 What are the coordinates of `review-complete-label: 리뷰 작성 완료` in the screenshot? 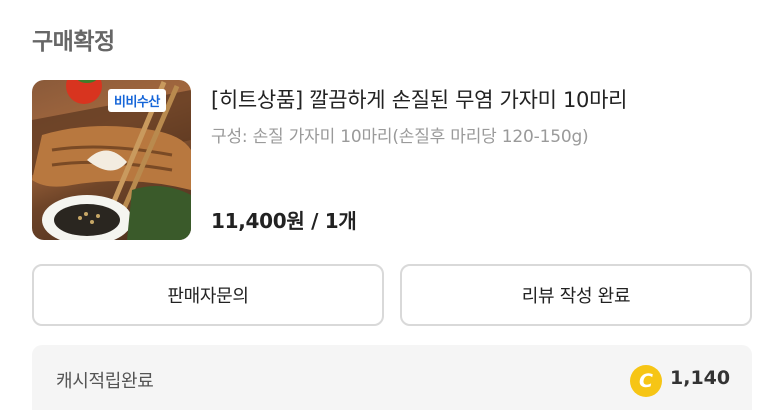 It's located at (576, 296).